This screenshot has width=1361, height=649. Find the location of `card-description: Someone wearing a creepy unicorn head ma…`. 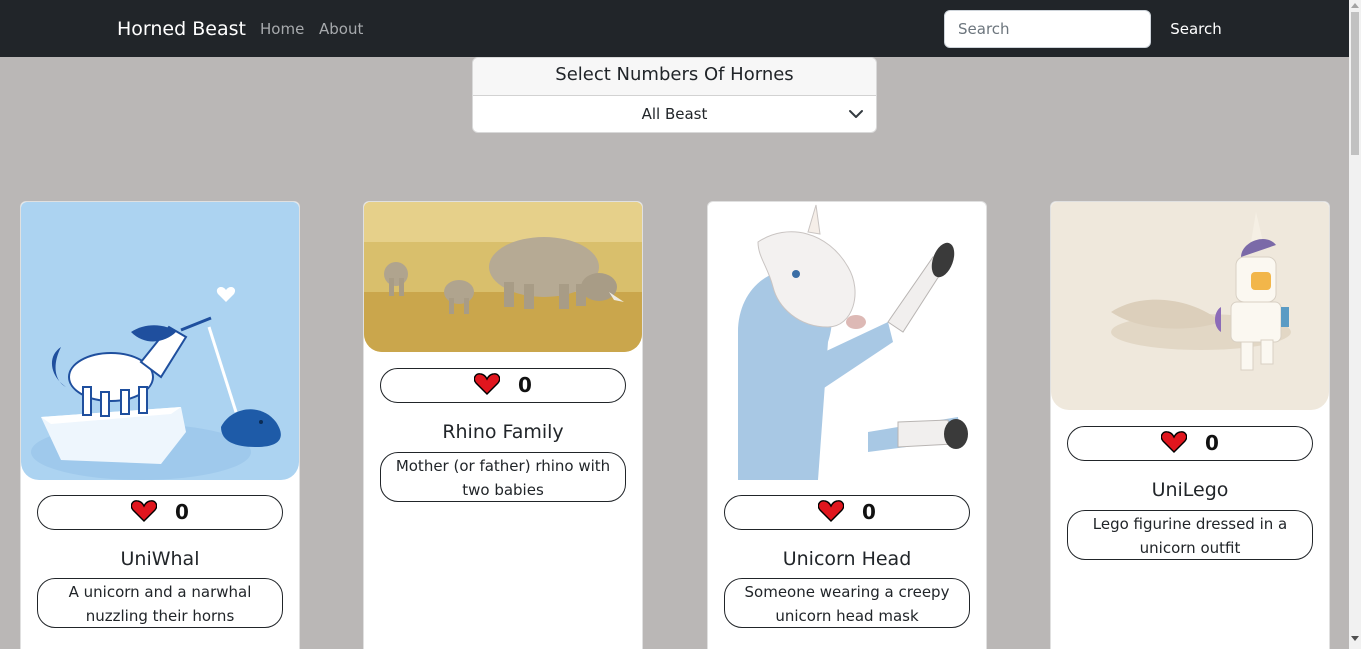

card-description: Someone wearing a creepy unicorn head ma… is located at coordinates (847, 603).